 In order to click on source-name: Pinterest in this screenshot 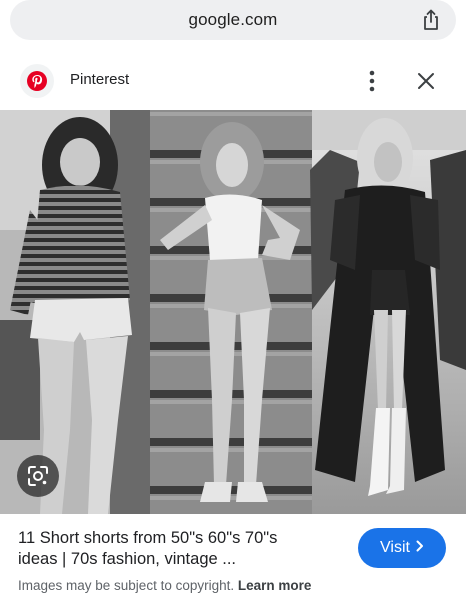, I will do `click(99, 79)`.